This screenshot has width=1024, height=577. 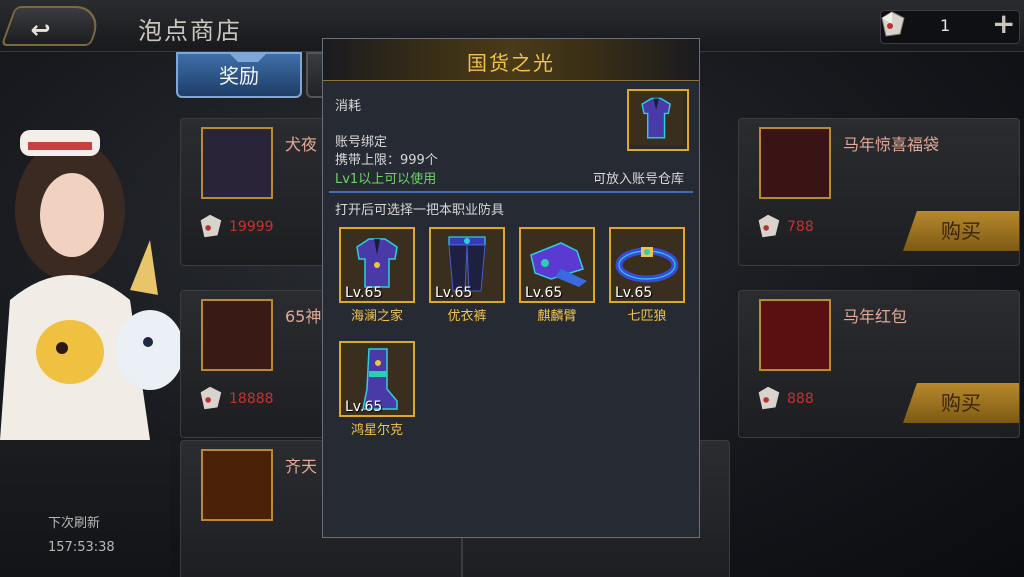 I want to click on shop-item-name: 马年红包, so click(x=875, y=316).